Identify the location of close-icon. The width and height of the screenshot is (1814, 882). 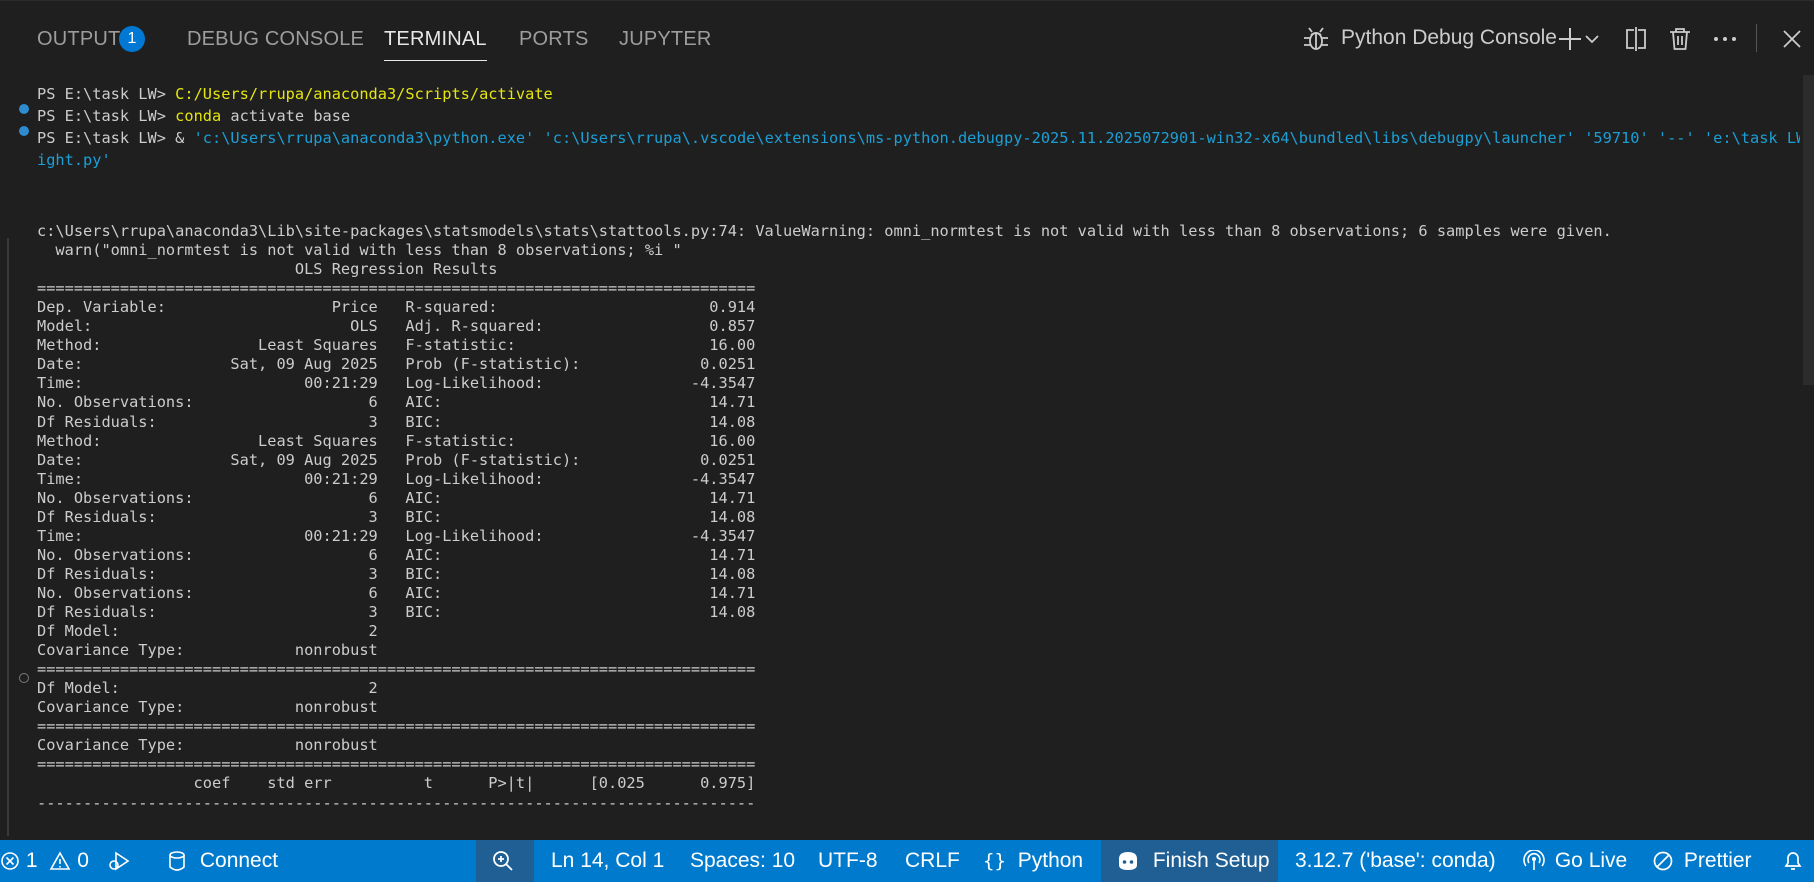
(1792, 39).